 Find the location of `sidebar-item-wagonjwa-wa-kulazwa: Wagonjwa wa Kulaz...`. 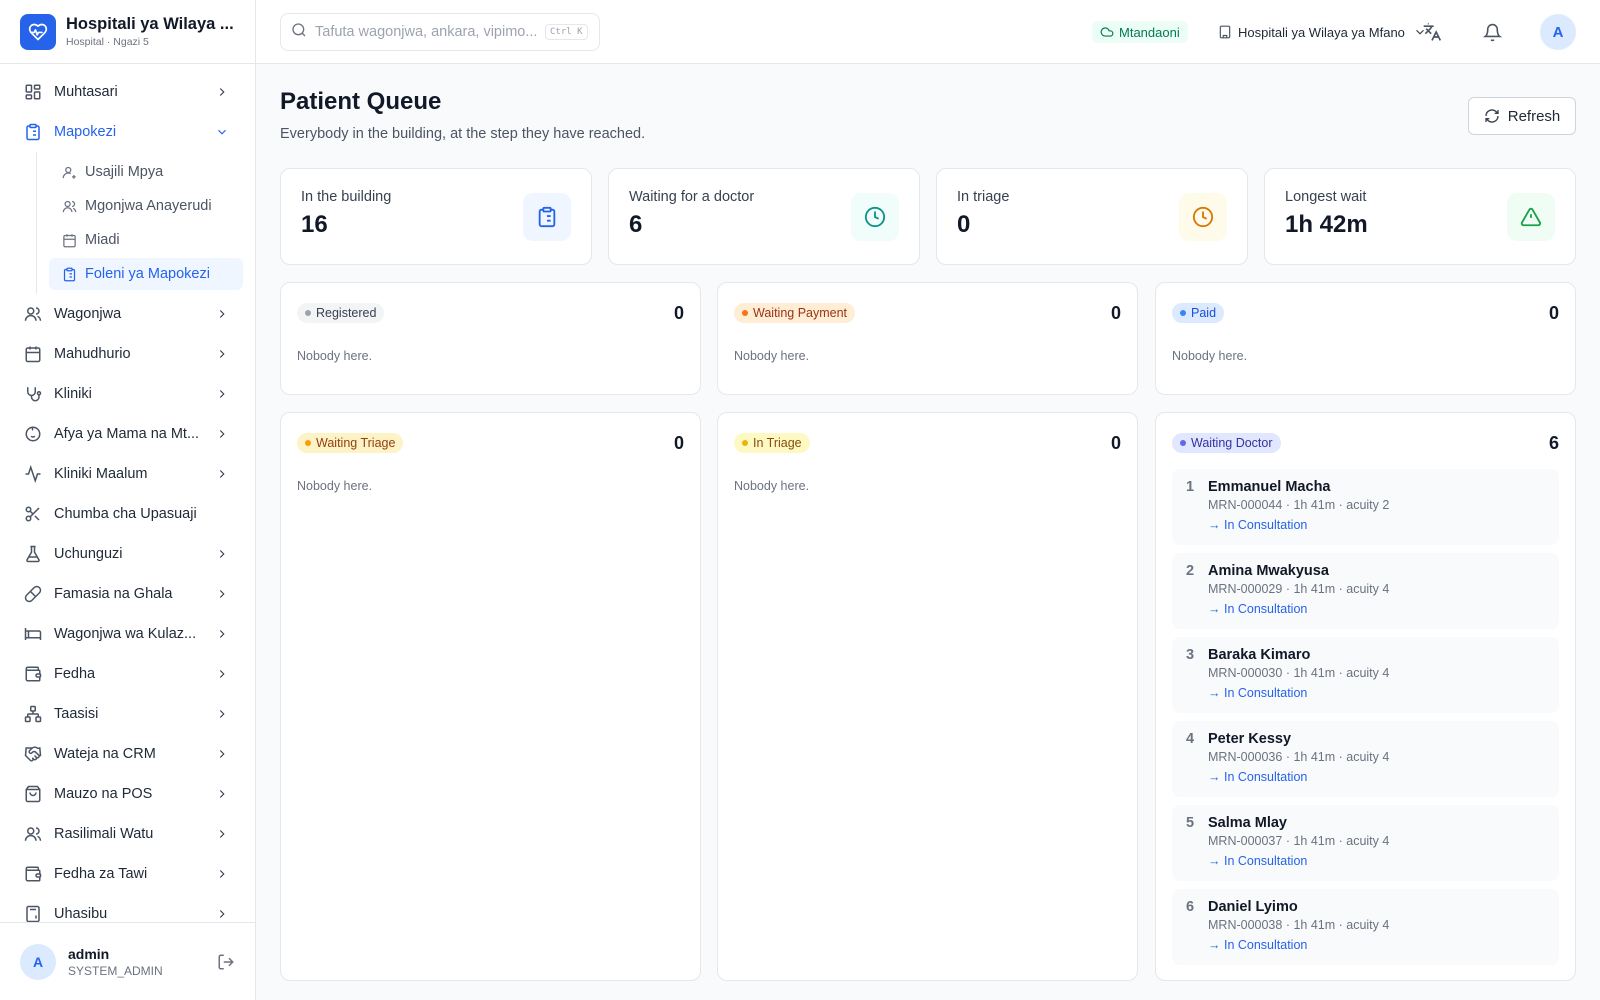

sidebar-item-wagonjwa-wa-kulazwa: Wagonjwa wa Kulaz... is located at coordinates (127, 634).